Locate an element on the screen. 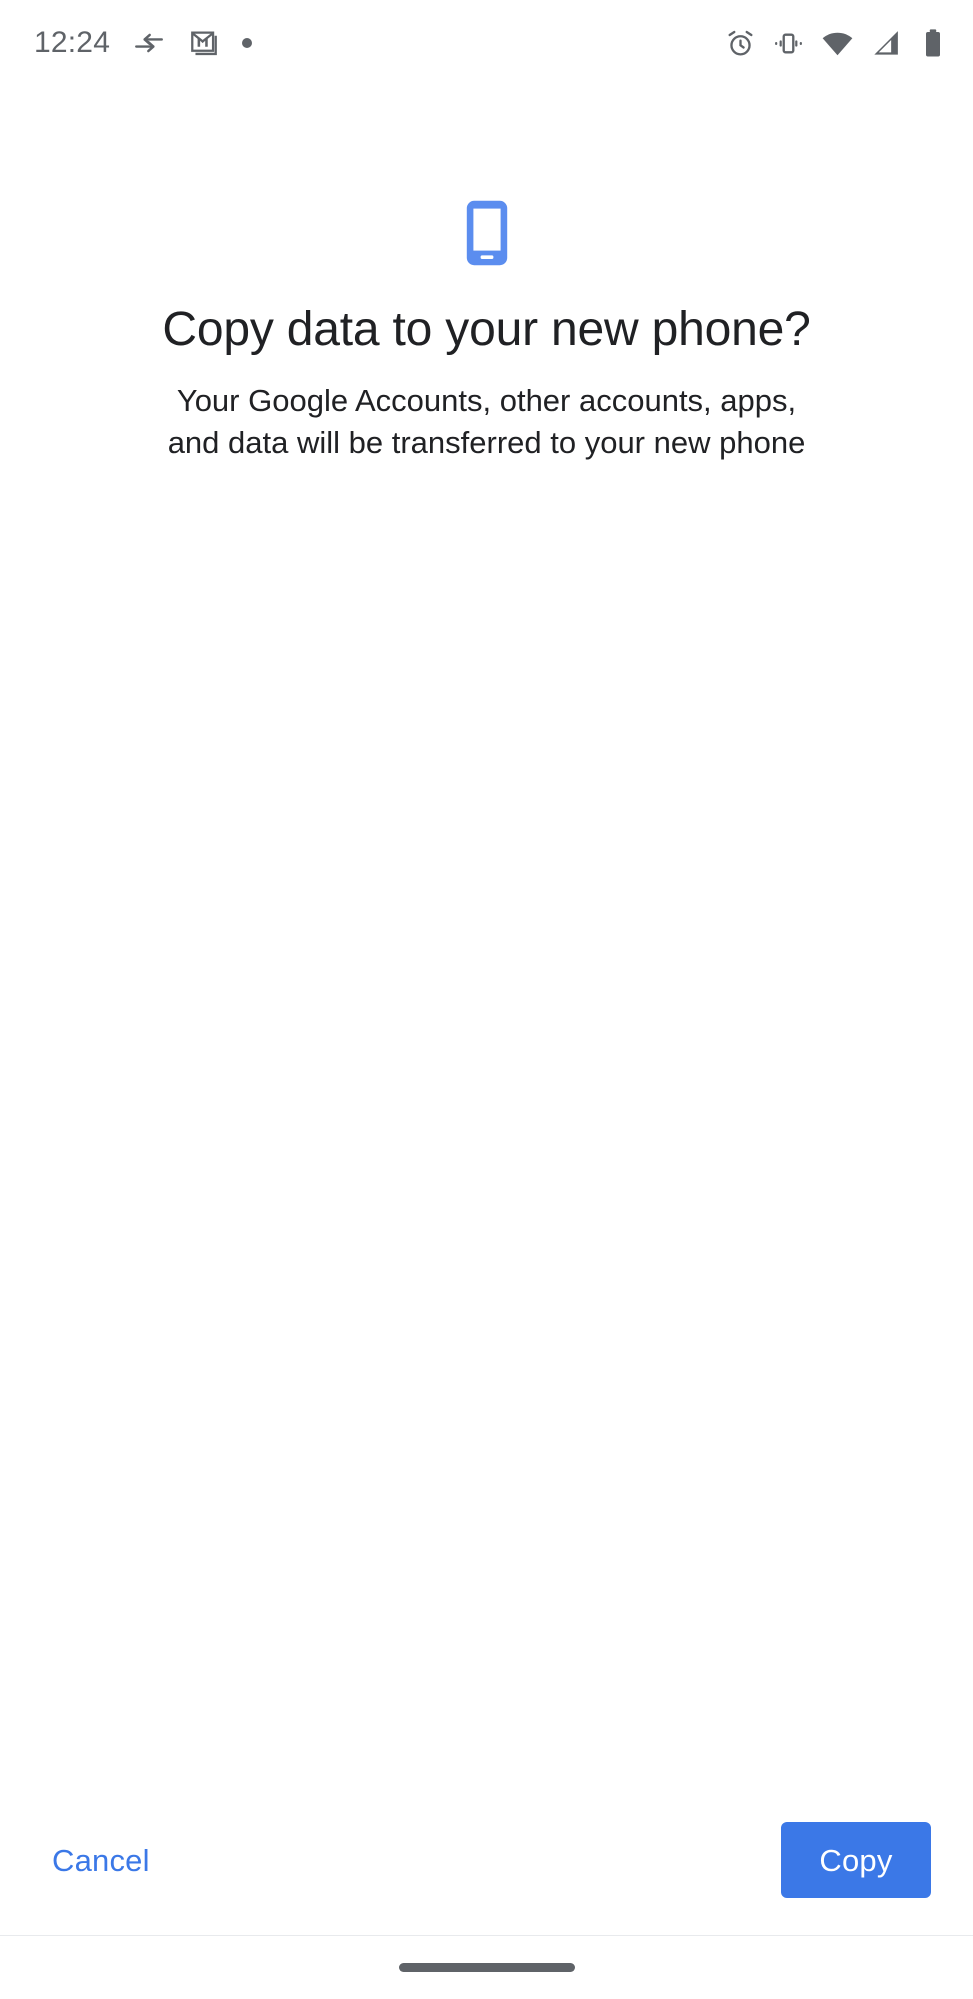 The width and height of the screenshot is (973, 1999). battery-icon is located at coordinates (933, 43).